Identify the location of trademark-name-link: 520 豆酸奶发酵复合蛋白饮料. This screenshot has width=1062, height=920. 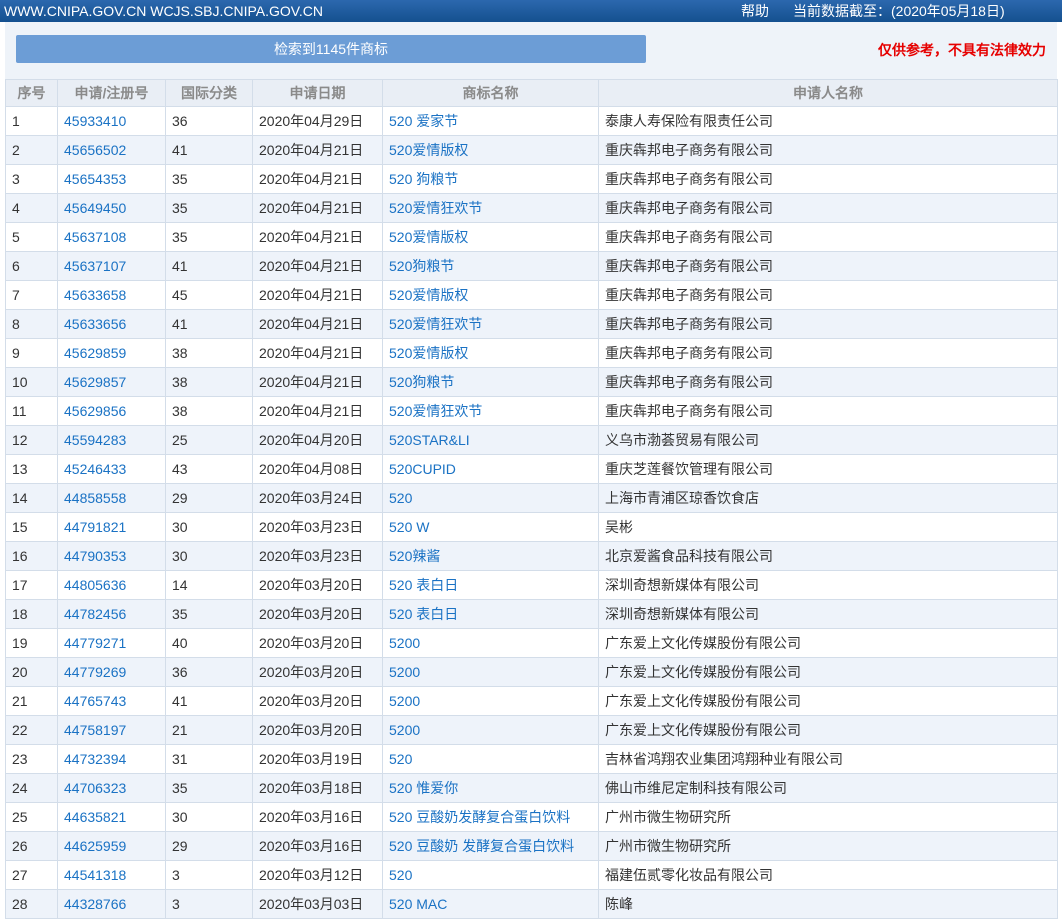
(479, 817).